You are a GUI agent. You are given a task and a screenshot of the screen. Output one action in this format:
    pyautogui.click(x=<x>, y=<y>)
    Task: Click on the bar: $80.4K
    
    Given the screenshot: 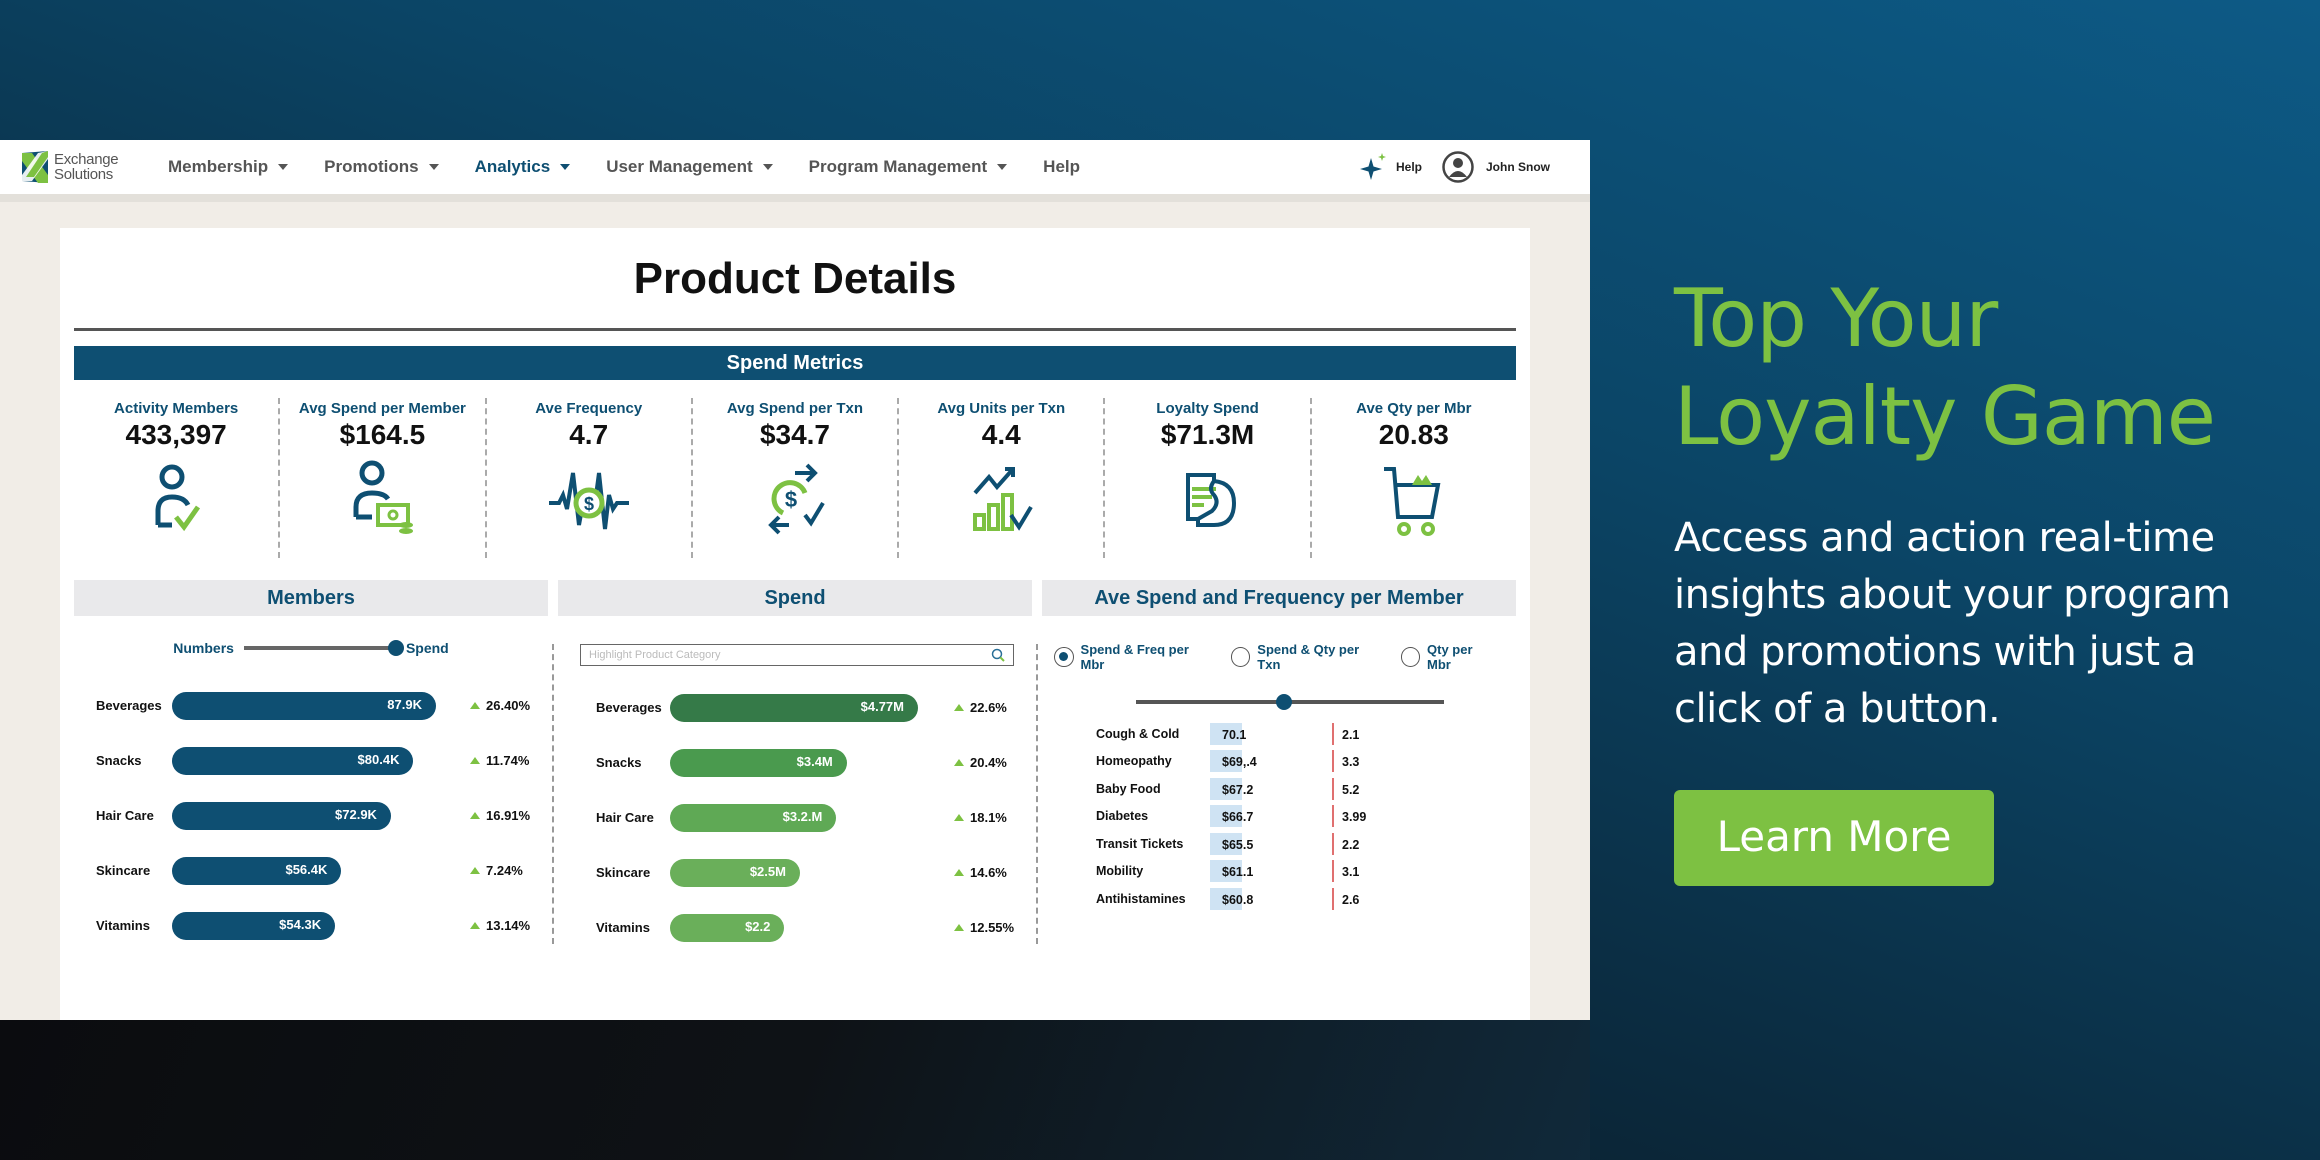 What is the action you would take?
    pyautogui.click(x=293, y=760)
    